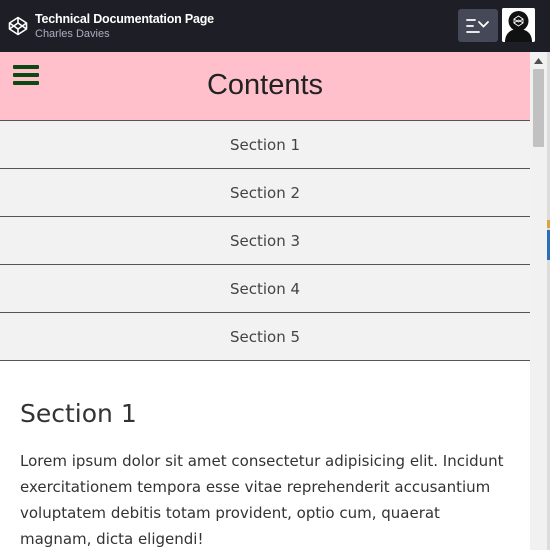  I want to click on scroll-up-arrow-icon, so click(538, 60).